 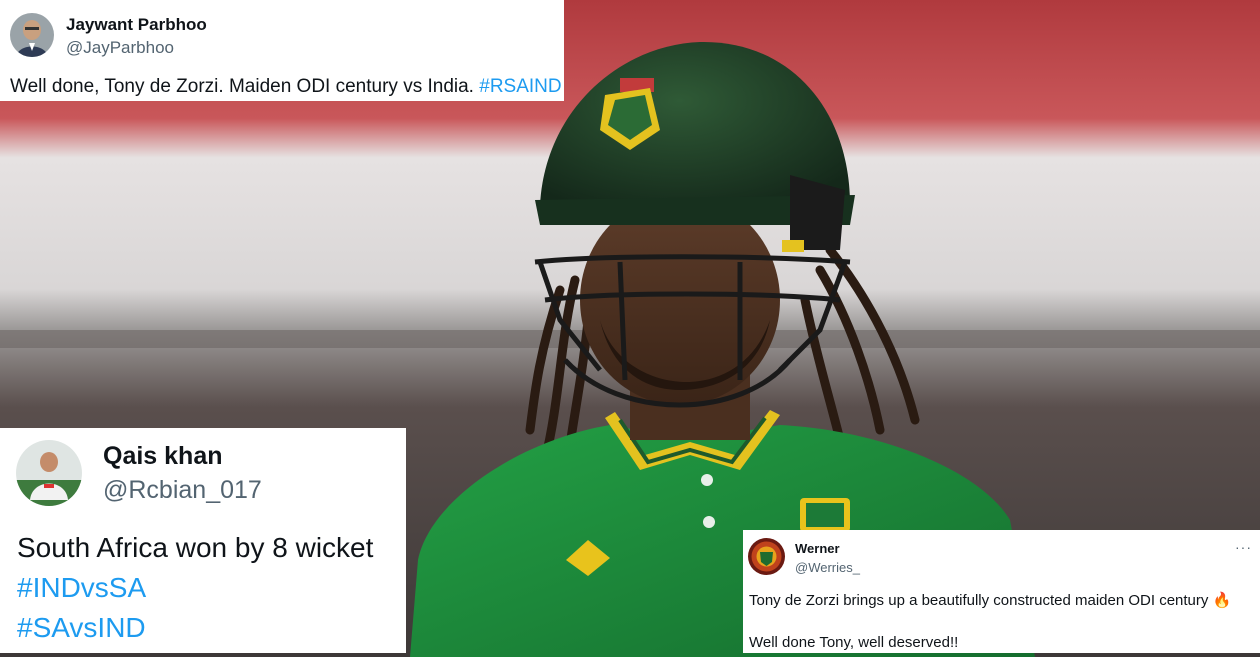 What do you see at coordinates (120, 48) in the screenshot?
I see `tweet-author-handle: @JayParbhoo` at bounding box center [120, 48].